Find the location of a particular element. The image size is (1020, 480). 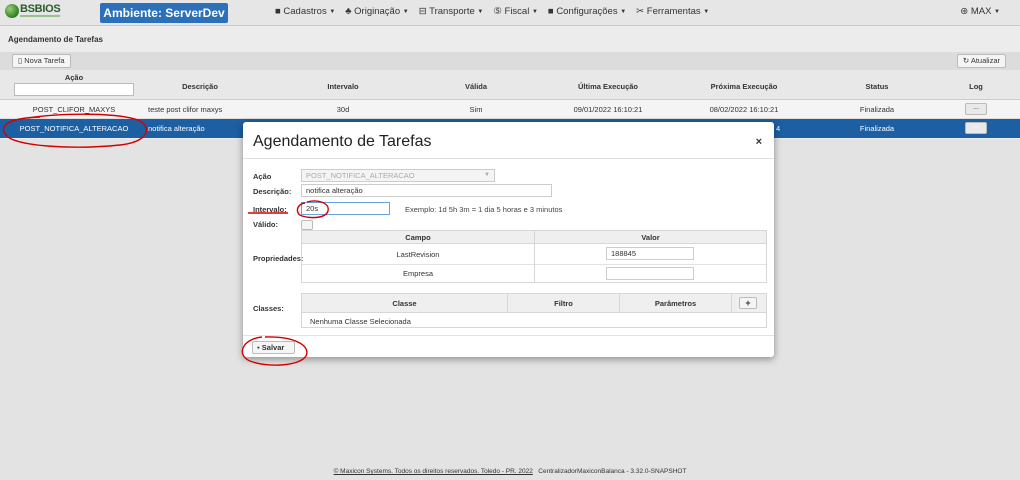

modal-divider is located at coordinates (508, 158).